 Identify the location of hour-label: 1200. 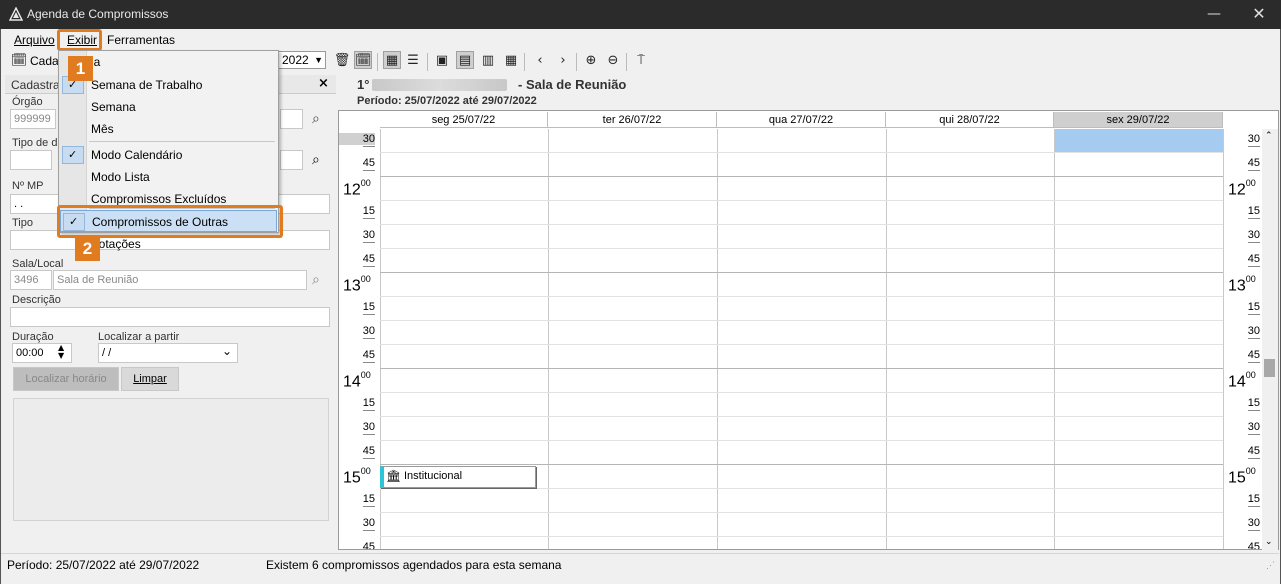
(1242, 188).